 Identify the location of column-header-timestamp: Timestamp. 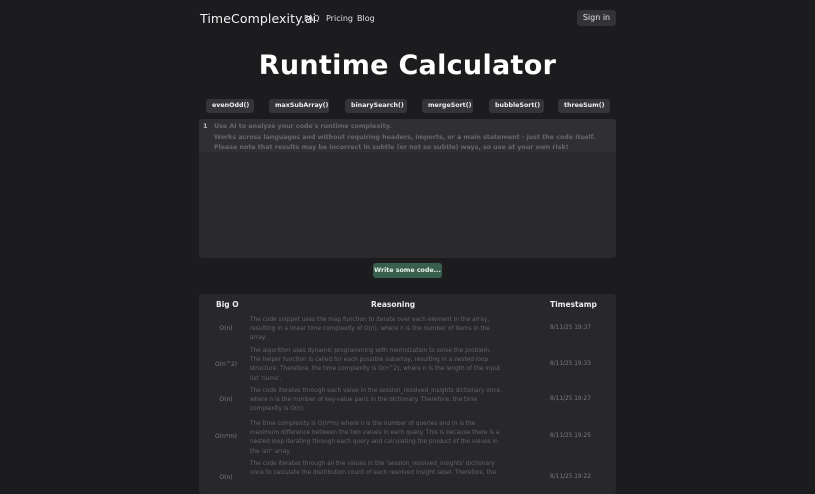
(573, 304).